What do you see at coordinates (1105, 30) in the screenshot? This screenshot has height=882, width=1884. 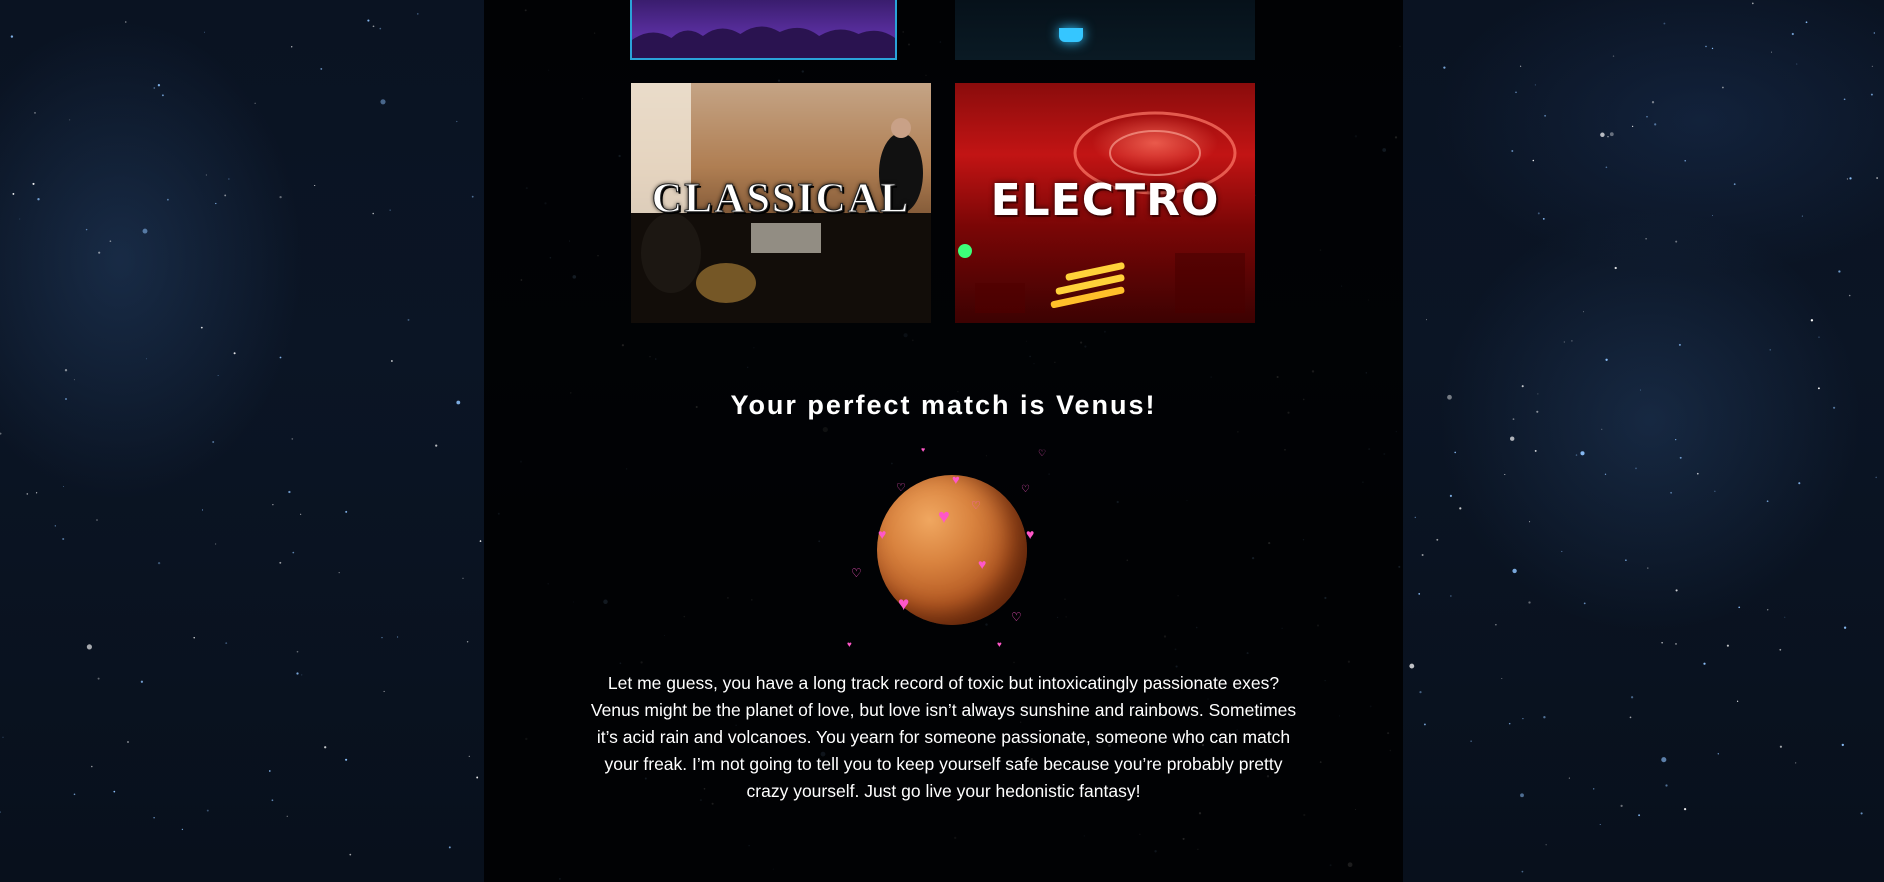 I see `genre-tile` at bounding box center [1105, 30].